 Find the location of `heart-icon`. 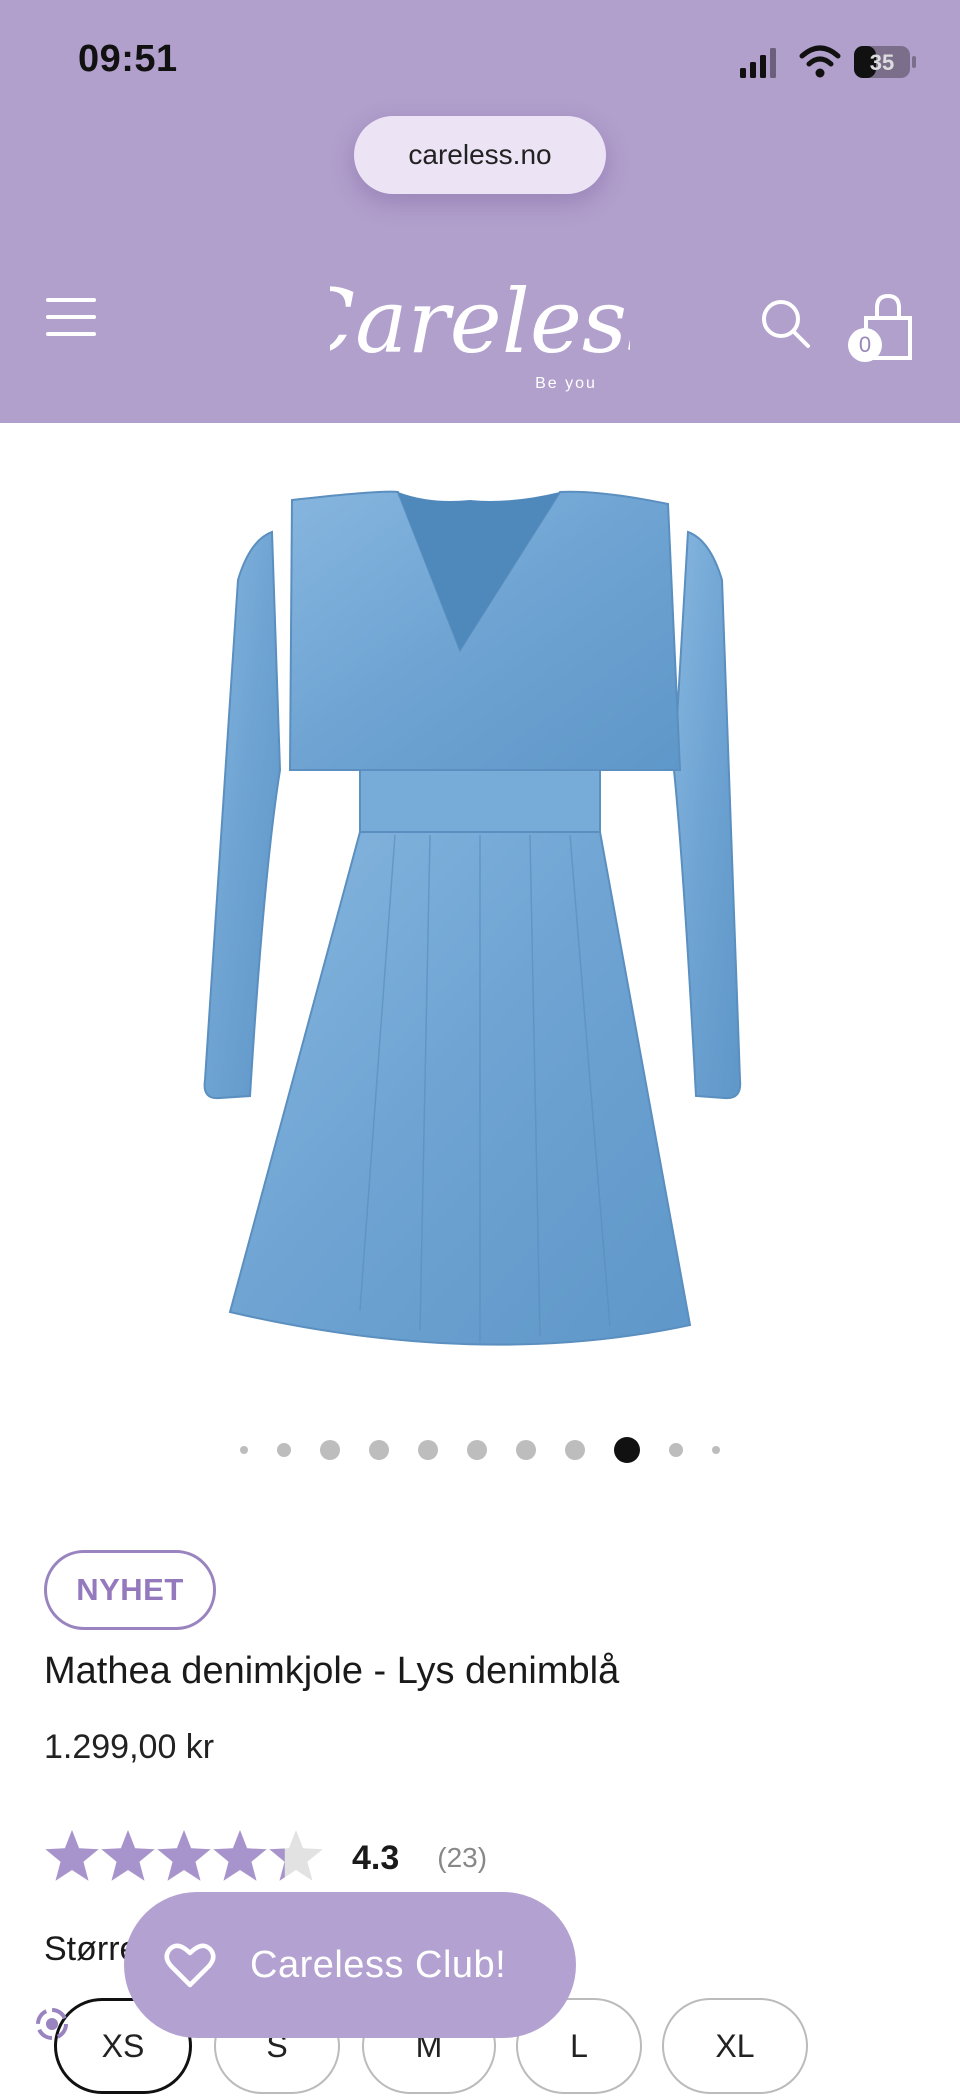

heart-icon is located at coordinates (190, 1965).